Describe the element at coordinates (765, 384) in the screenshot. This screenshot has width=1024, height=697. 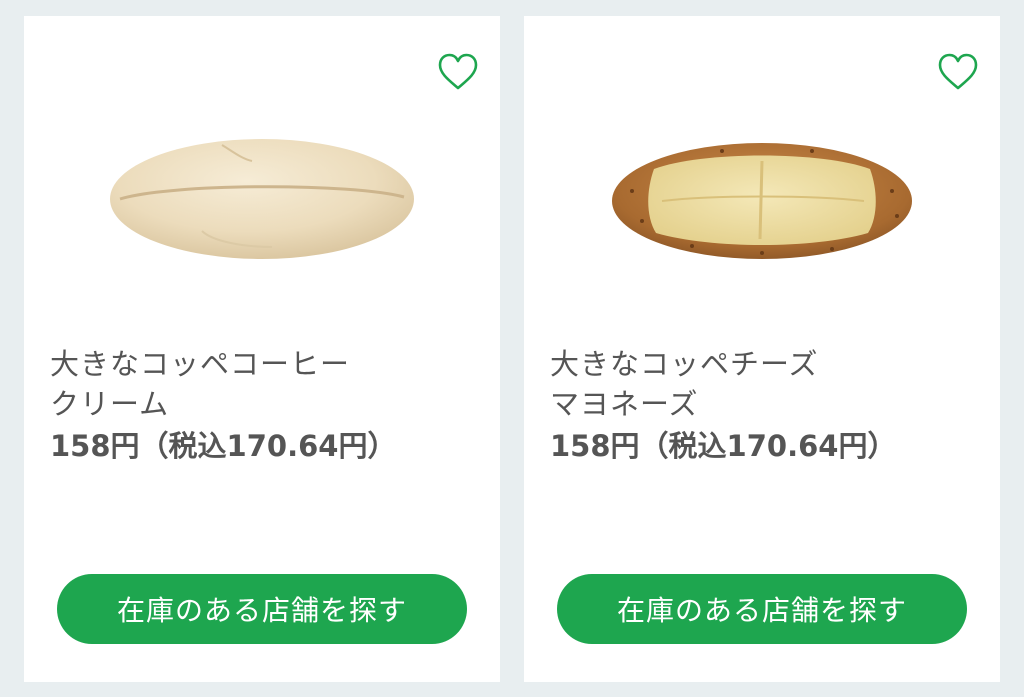
I see `product-name: 大きなコッペチーズ マヨネーズ` at that location.